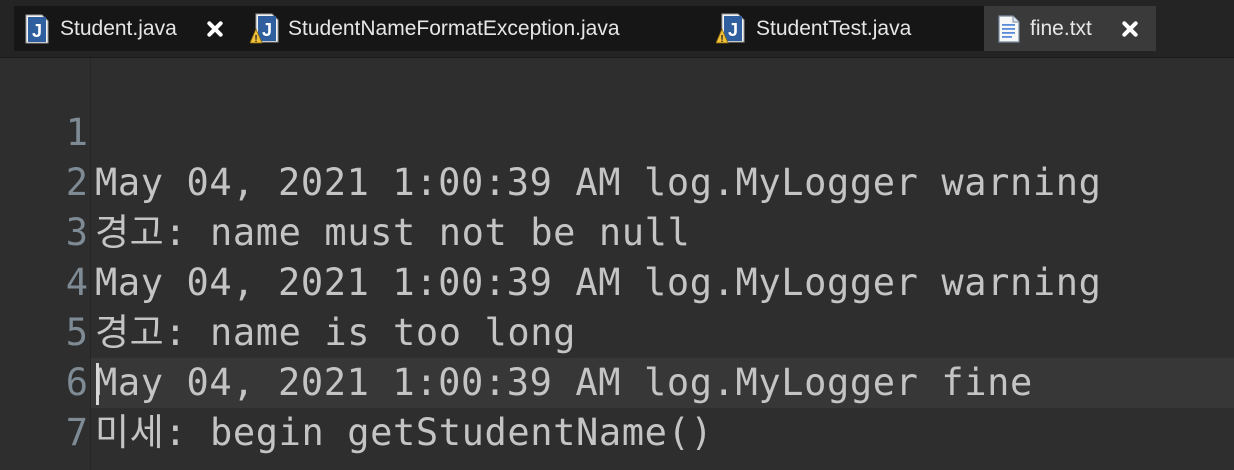  I want to click on line-text: 미세: begin getStudentName(), so click(404, 433).